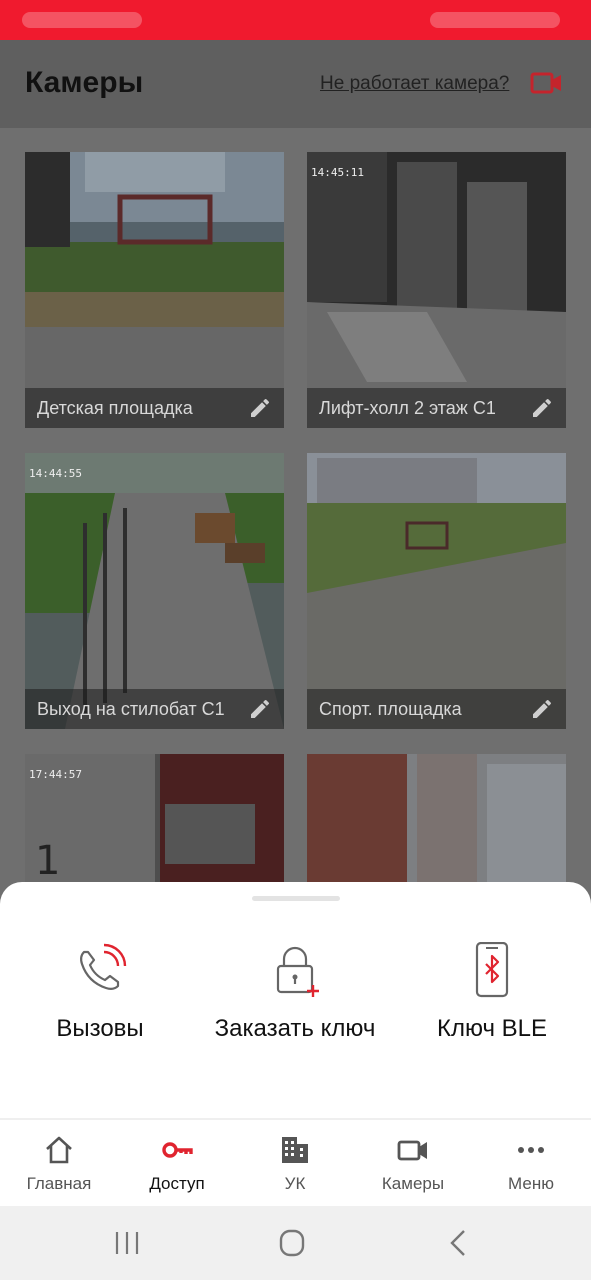 The image size is (591, 1280). What do you see at coordinates (531, 1183) in the screenshot?
I see `nav-item-label: Меню` at bounding box center [531, 1183].